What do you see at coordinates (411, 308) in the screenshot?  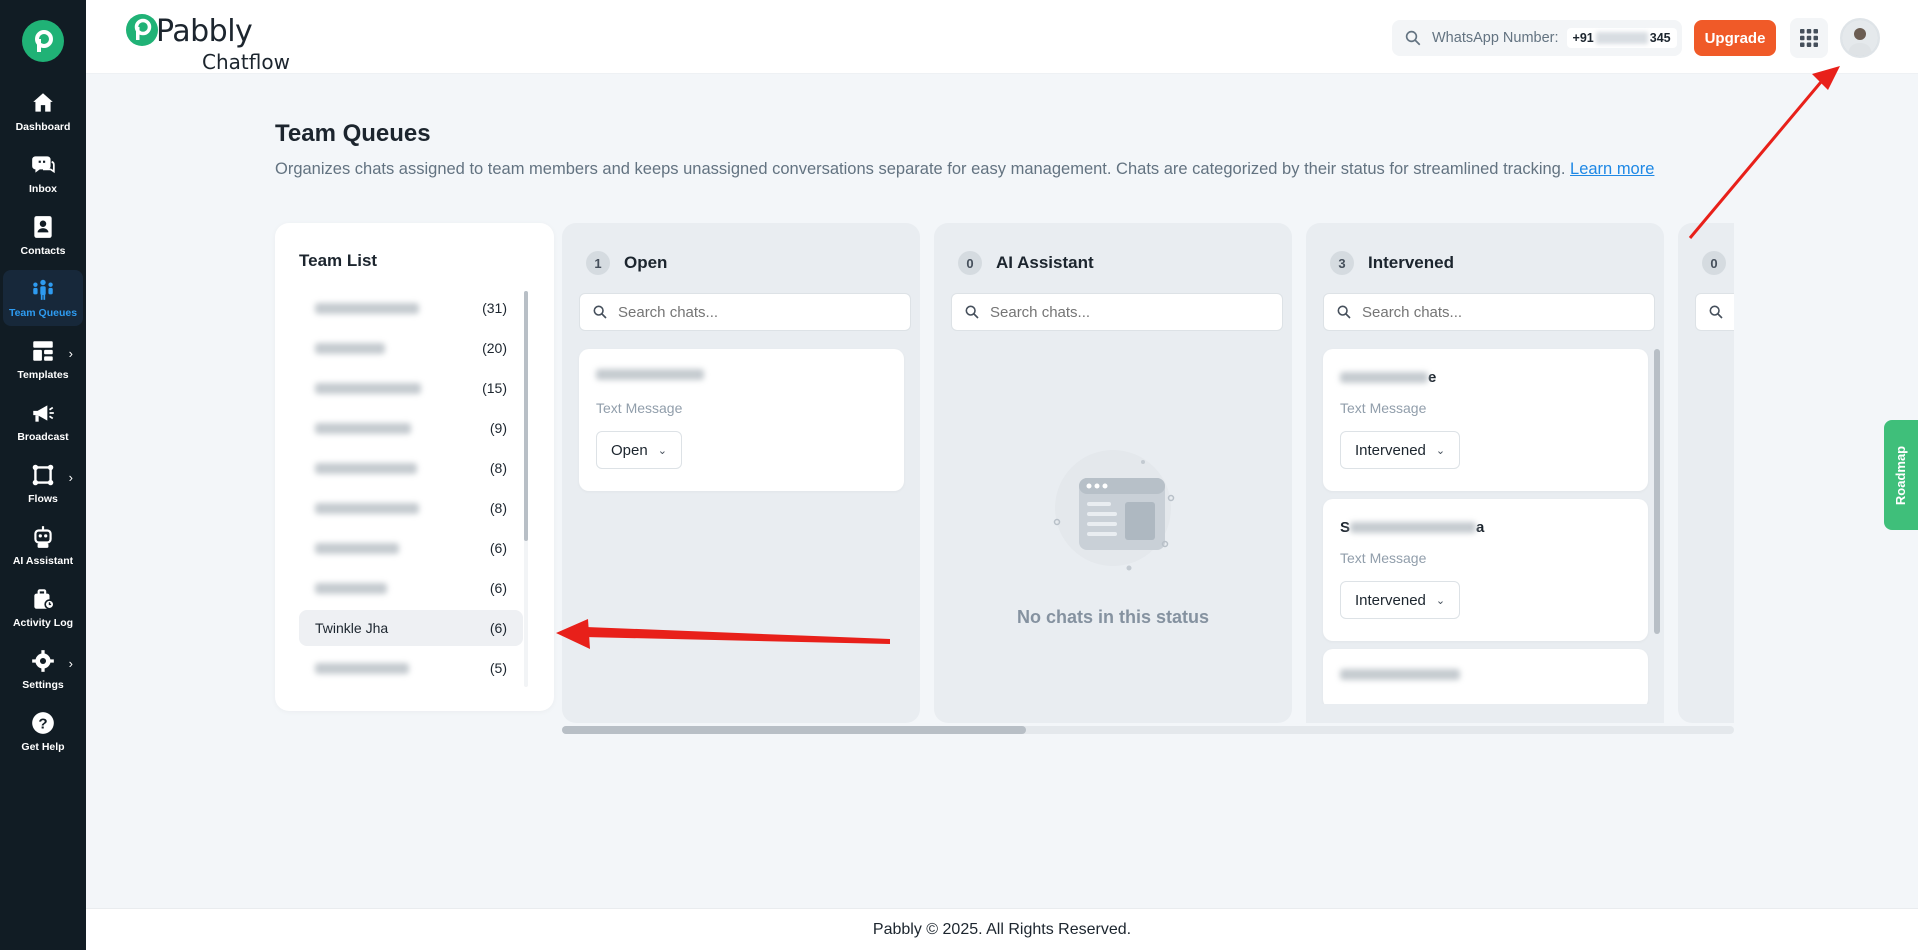 I see `team-member-row: (31)` at bounding box center [411, 308].